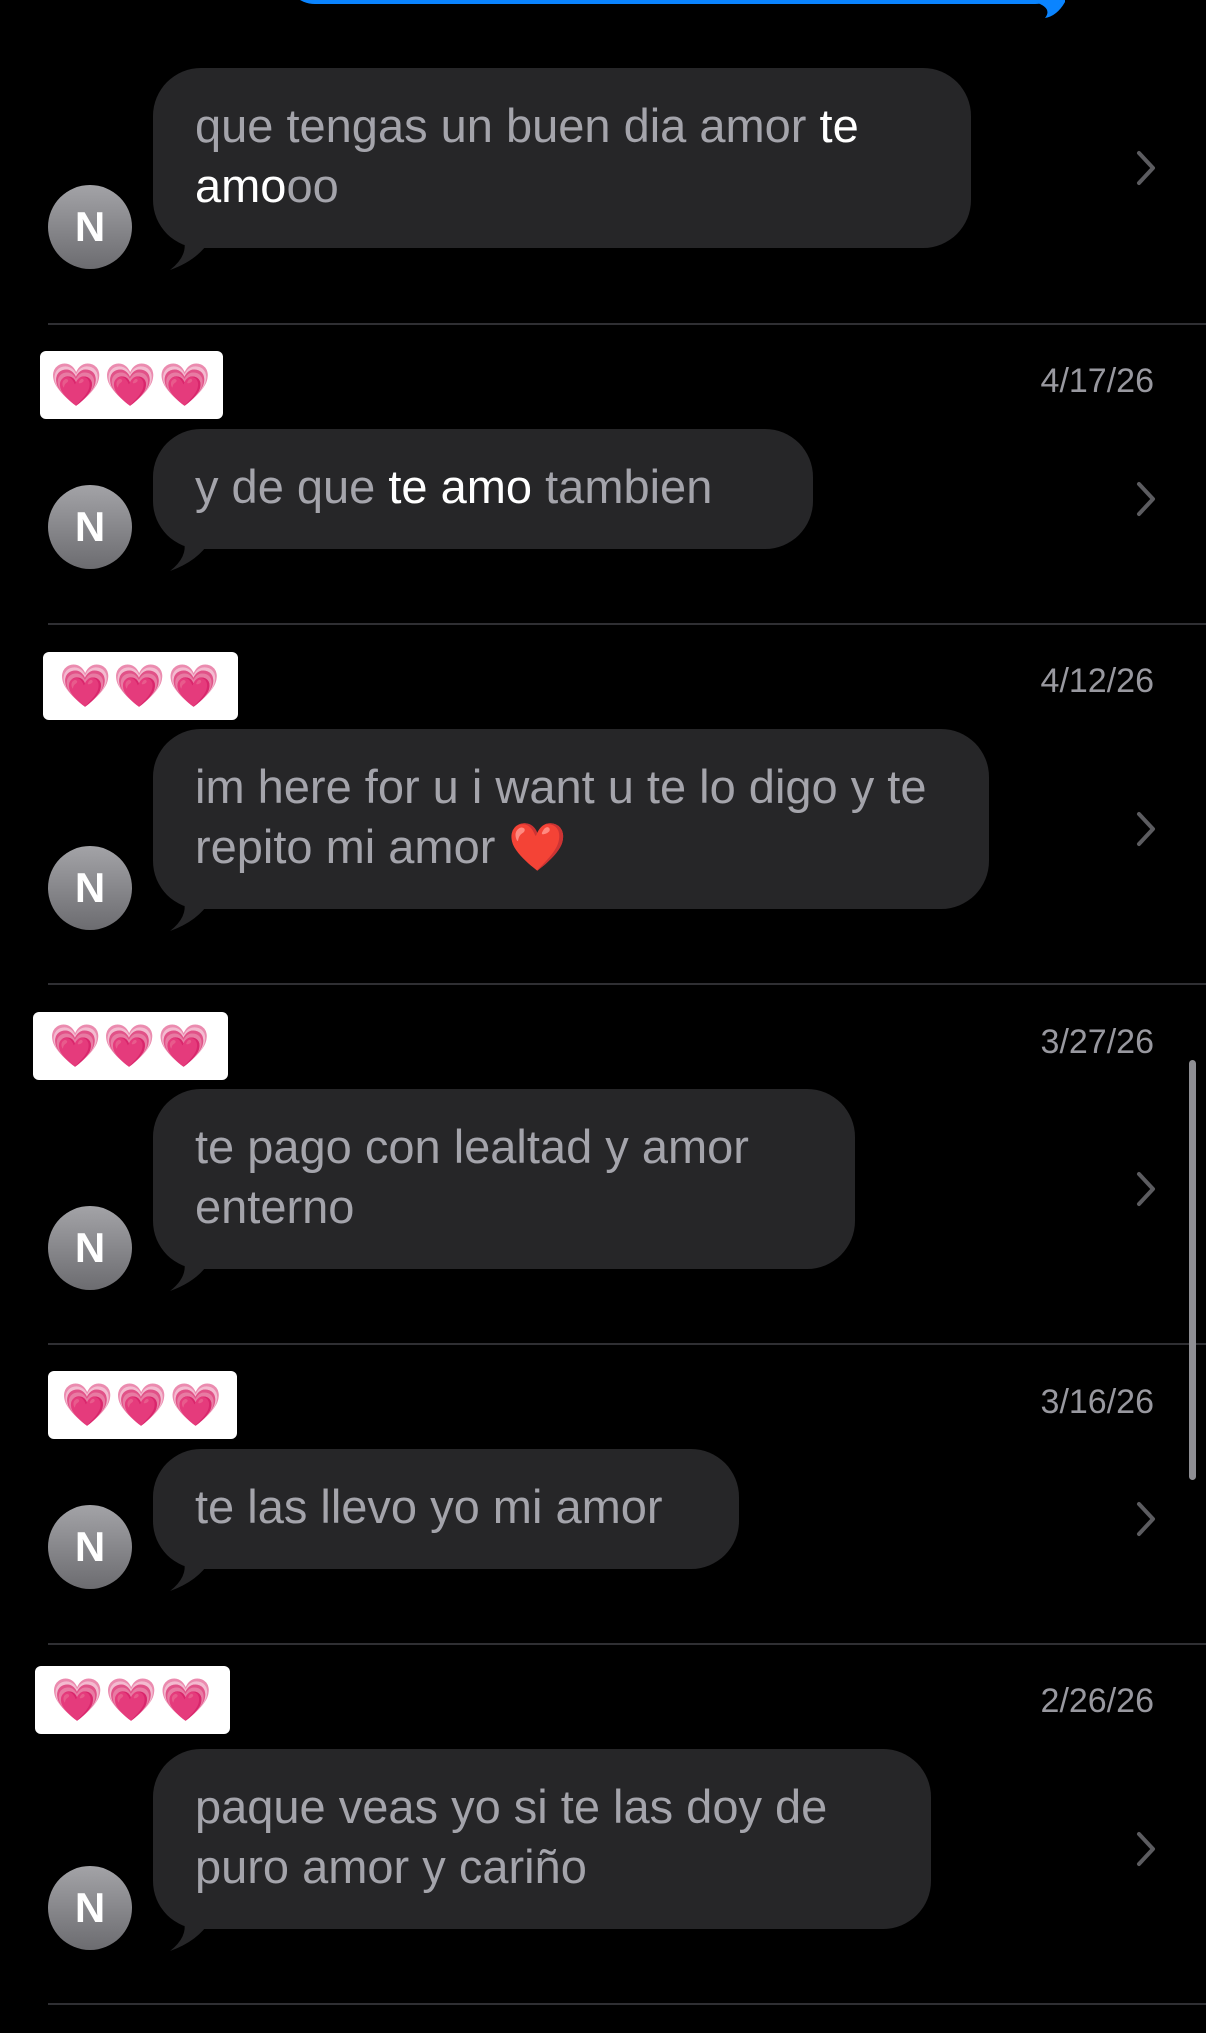 The image size is (1206, 2033). I want to click on message-highlight: te amo, so click(460, 486).